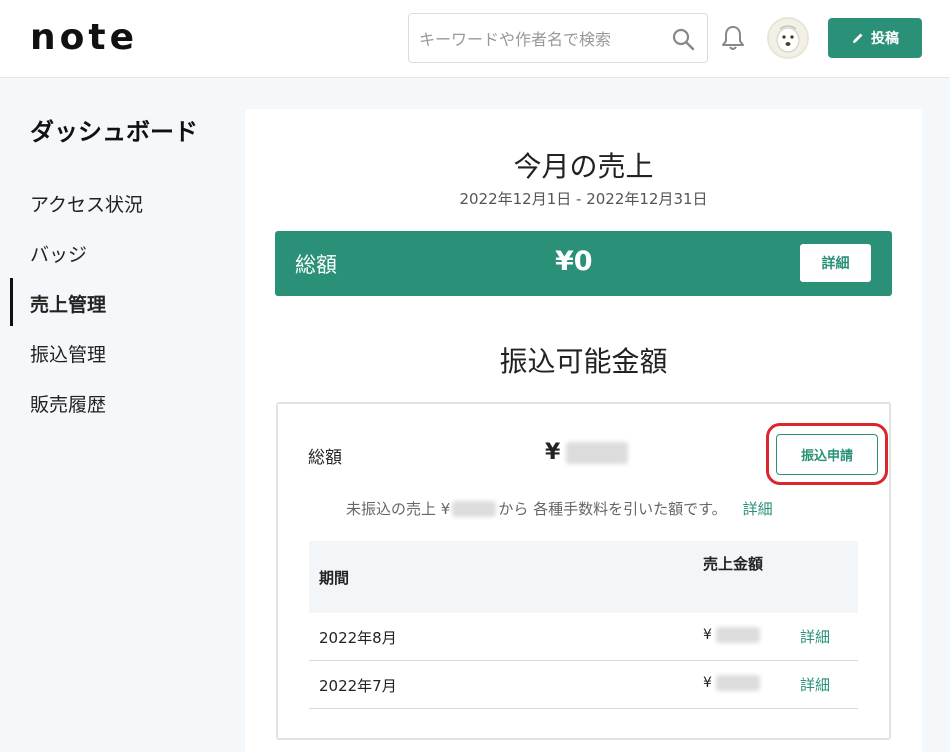  I want to click on transfer-note: 未振込の売上 ¥ から 各種手数料を引いた額です。 詳細, so click(559, 508).